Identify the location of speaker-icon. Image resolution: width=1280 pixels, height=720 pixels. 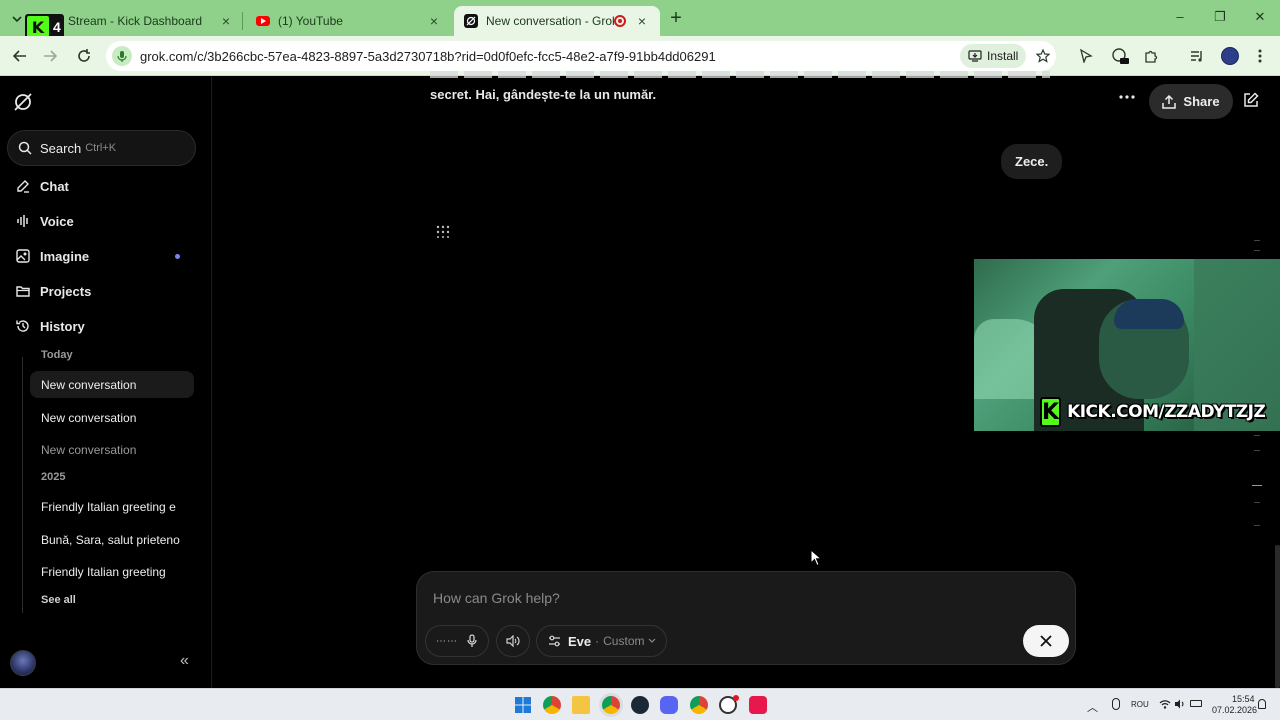
(513, 641).